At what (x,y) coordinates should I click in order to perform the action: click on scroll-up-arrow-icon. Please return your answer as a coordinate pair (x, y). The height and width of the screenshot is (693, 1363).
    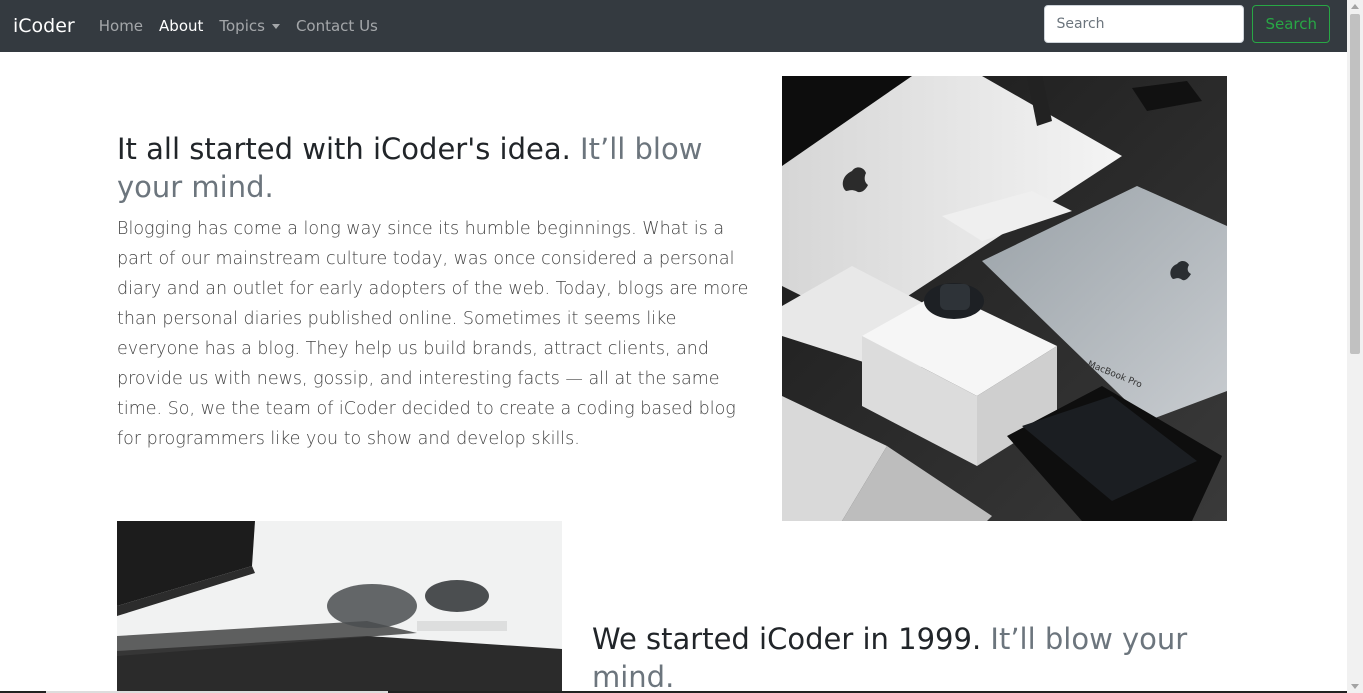
    Looking at the image, I should click on (1355, 6).